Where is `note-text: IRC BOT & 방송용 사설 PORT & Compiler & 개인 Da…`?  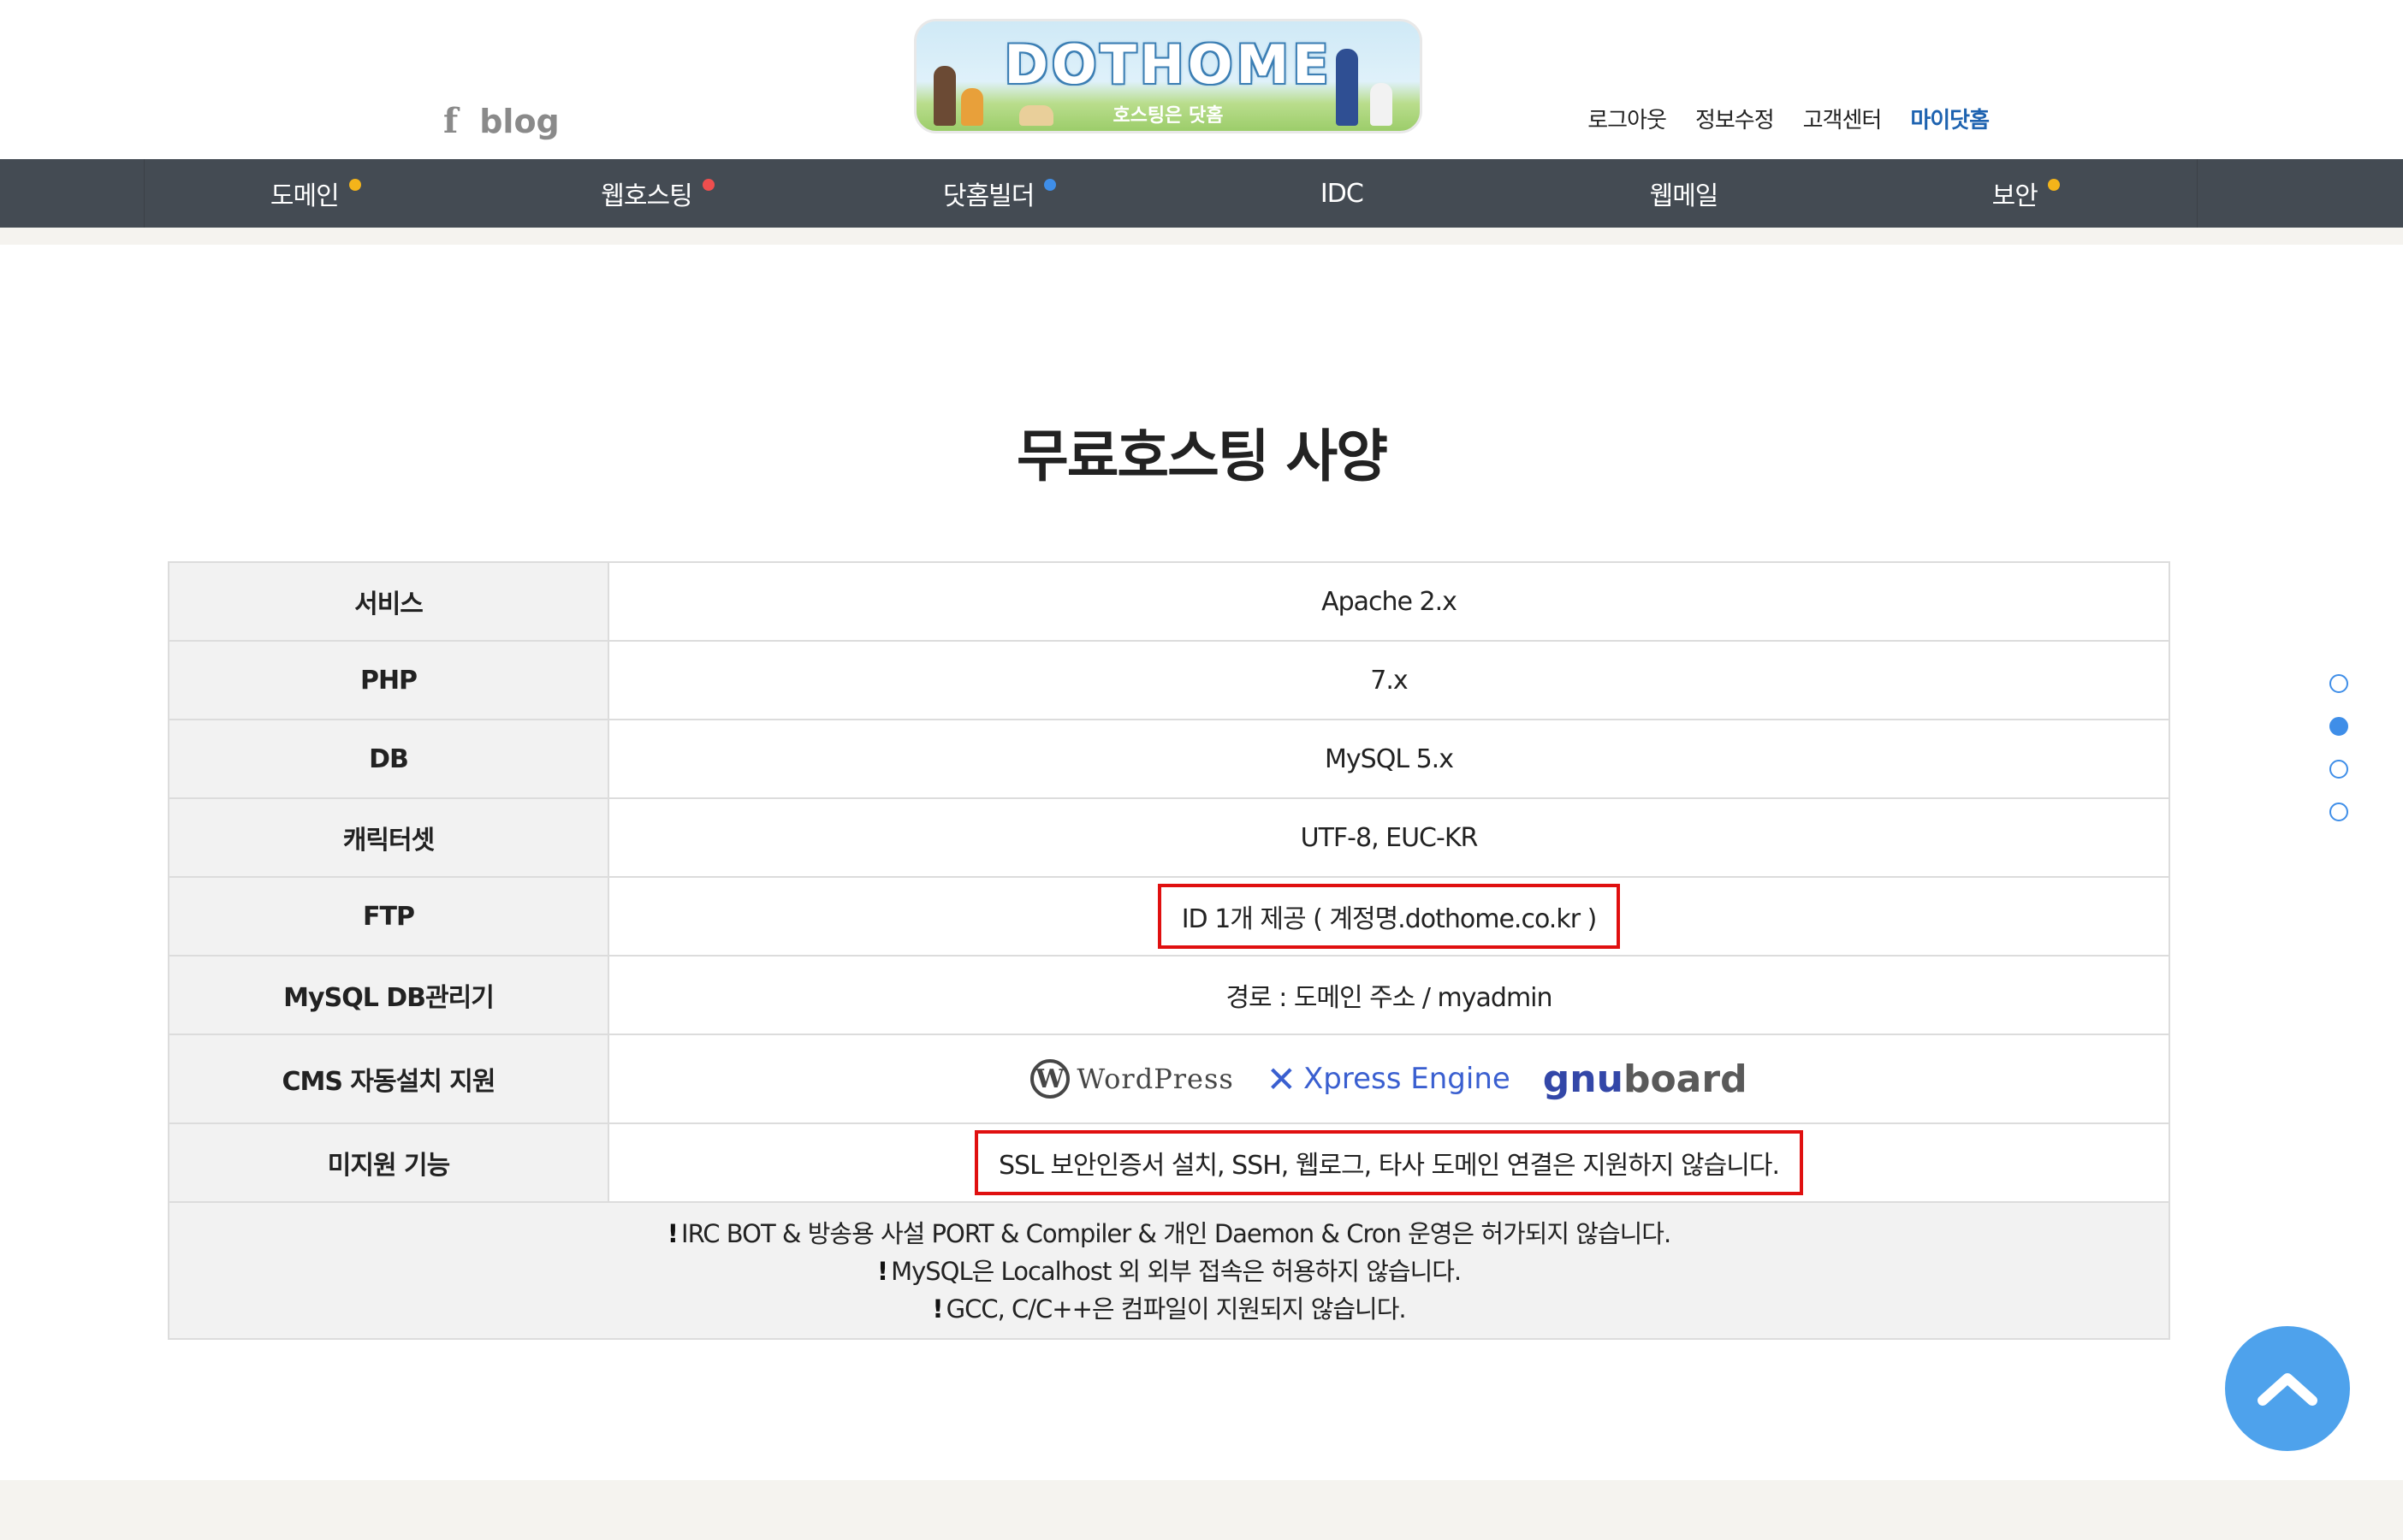 note-text: IRC BOT & 방송용 사설 PORT & Compiler & 개인 Da… is located at coordinates (1176, 1233).